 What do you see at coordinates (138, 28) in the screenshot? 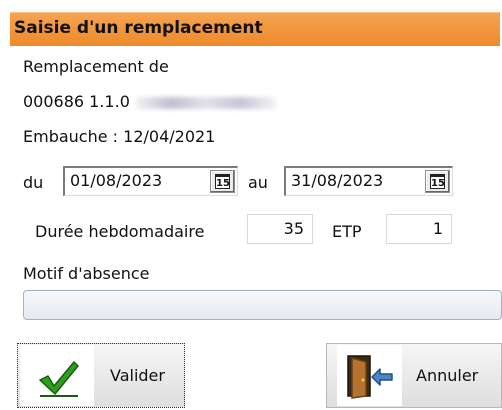
I see `window-title: Saisie d'un remplacement` at bounding box center [138, 28].